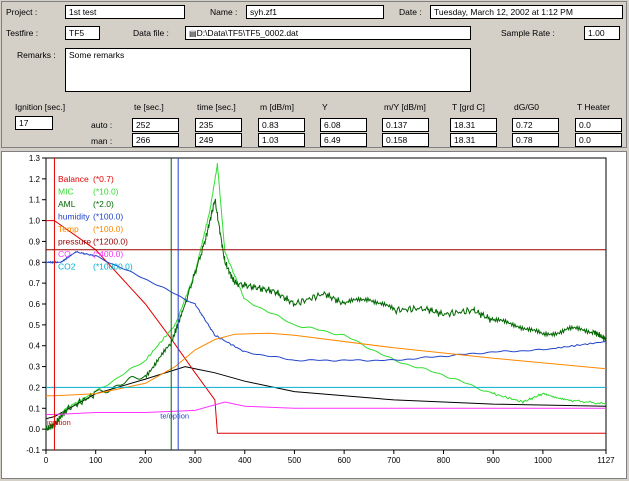  Describe the element at coordinates (247, 33) in the screenshot. I see `datafile-path: D:\Data\TF5\TF5_0002.dat` at that location.